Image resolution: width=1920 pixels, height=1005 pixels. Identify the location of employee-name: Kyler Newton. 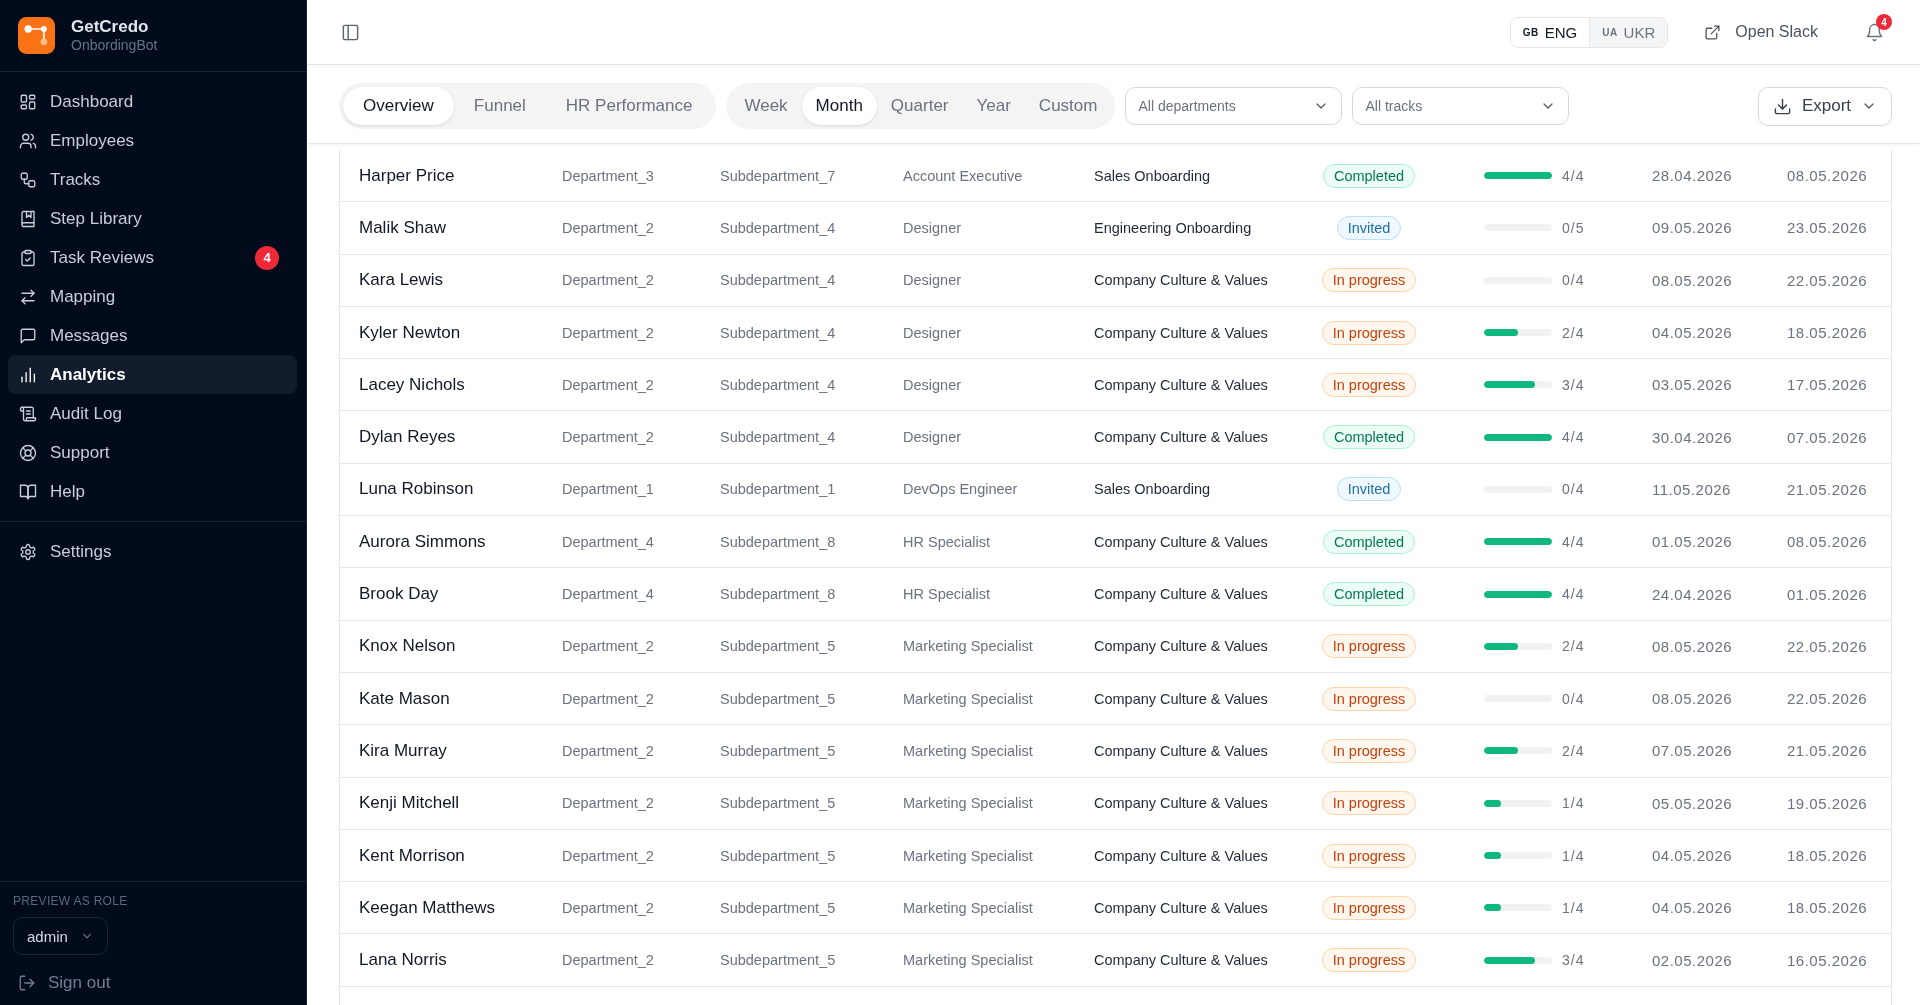
(410, 332).